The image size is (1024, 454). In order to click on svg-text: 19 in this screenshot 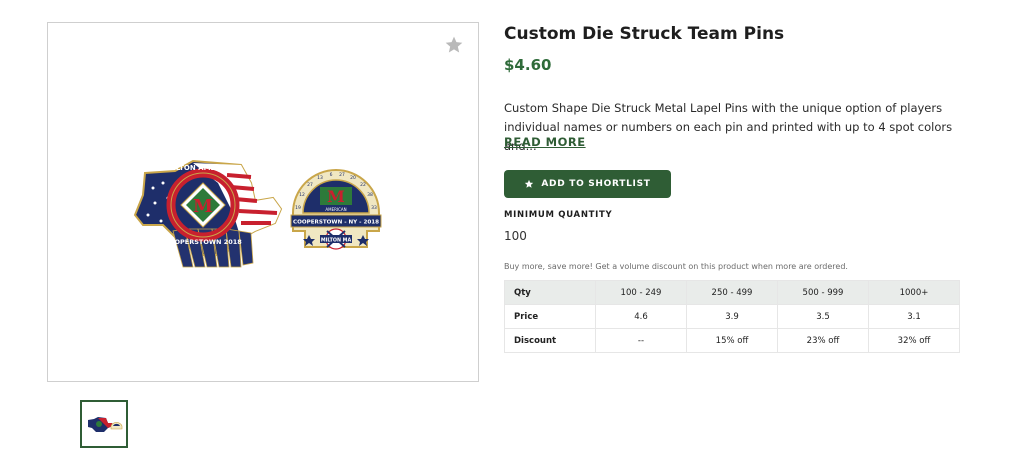, I will do `click(298, 208)`.